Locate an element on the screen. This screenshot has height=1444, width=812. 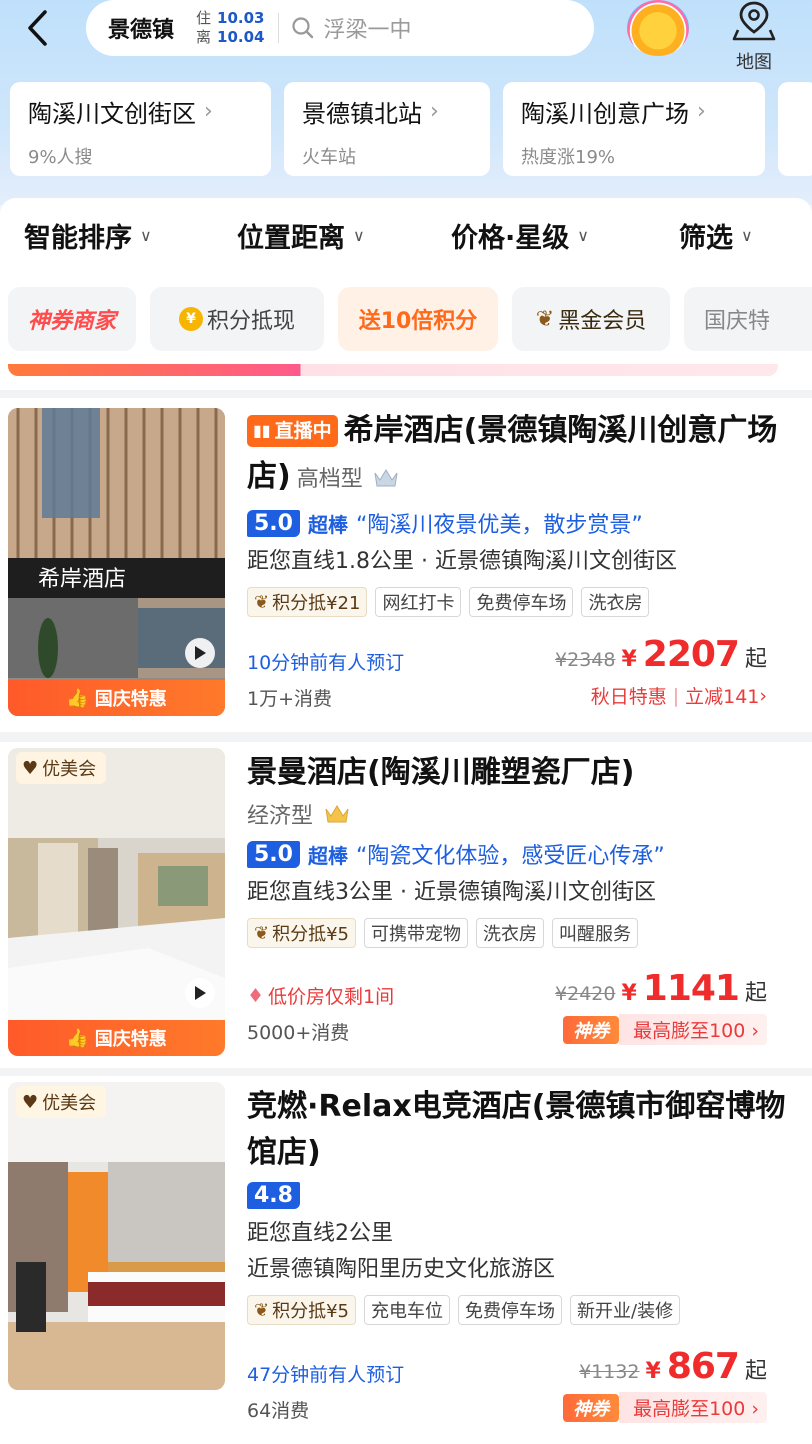
hotel-title: 竞燃·Relax电竞酒店(景德镇市御窑博物馆店) is located at coordinates (517, 1130).